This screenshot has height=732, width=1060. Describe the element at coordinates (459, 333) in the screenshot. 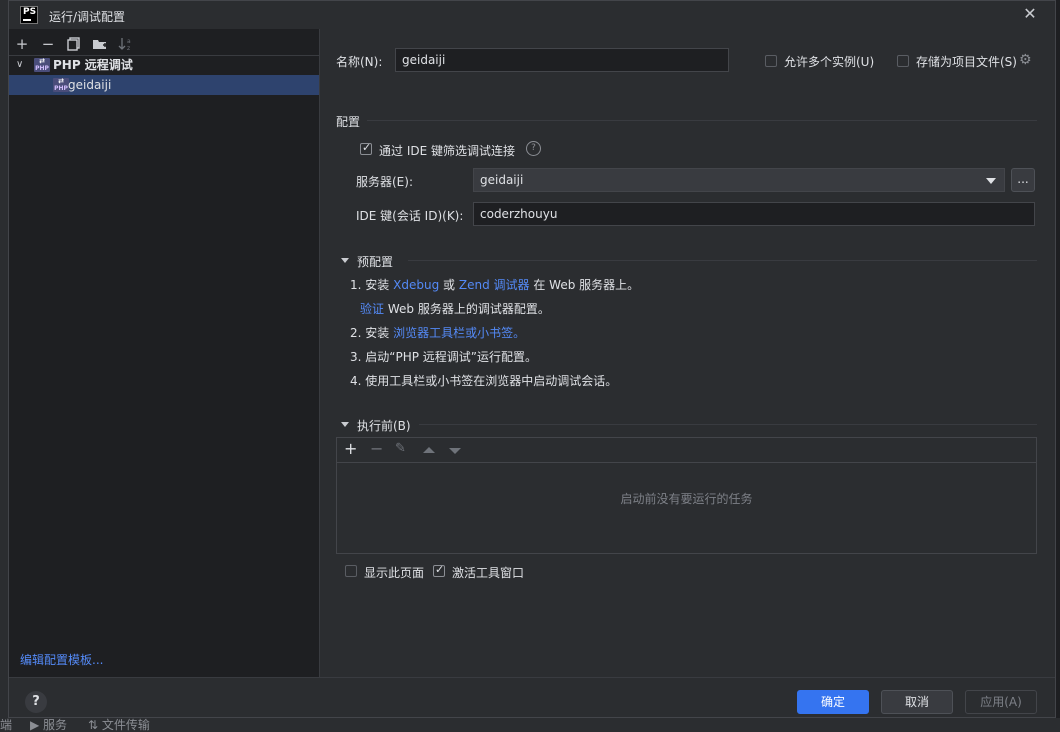

I see `browser-toolbar-link: 浏览器工具栏或小书签。` at that location.